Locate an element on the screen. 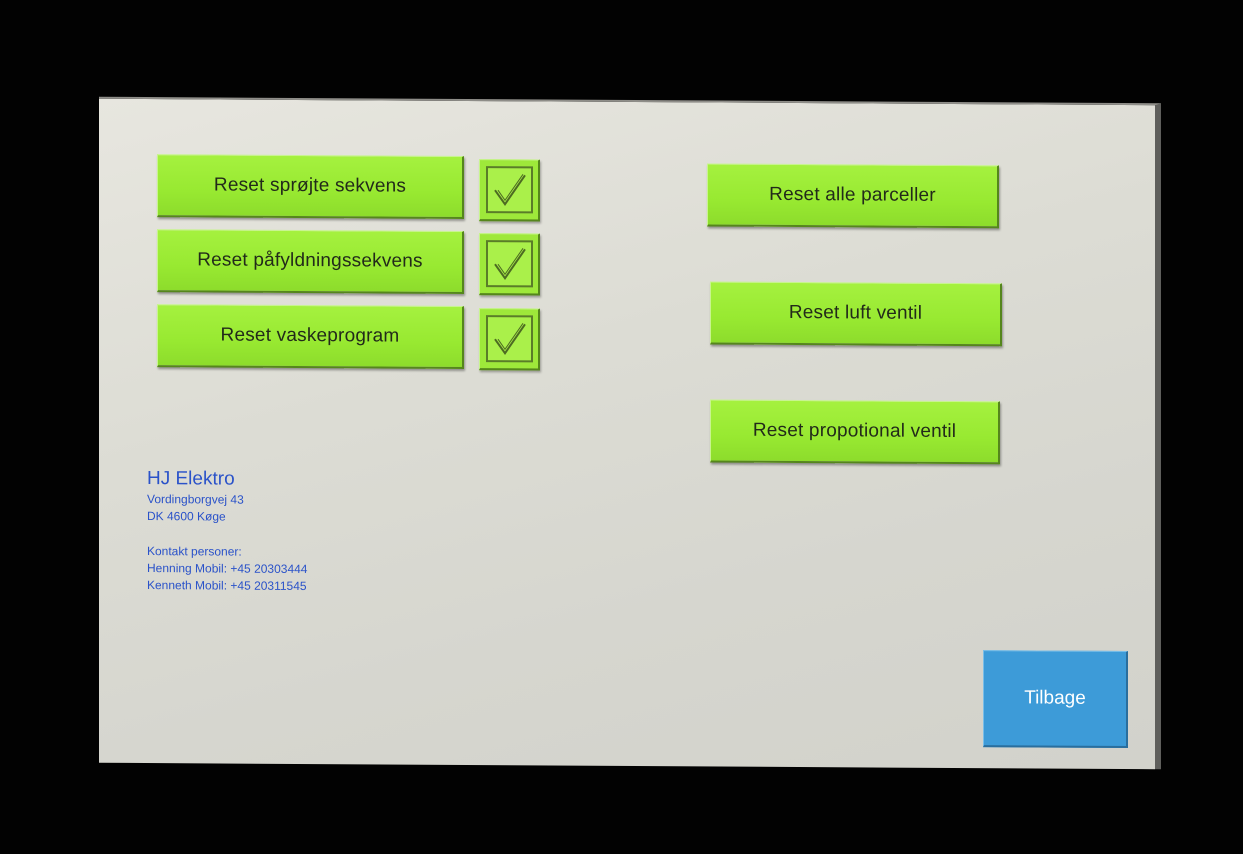 This screenshot has width=1243, height=854. reset-sprojte-sekvens-label: Reset sprøjte sekvens is located at coordinates (310, 185).